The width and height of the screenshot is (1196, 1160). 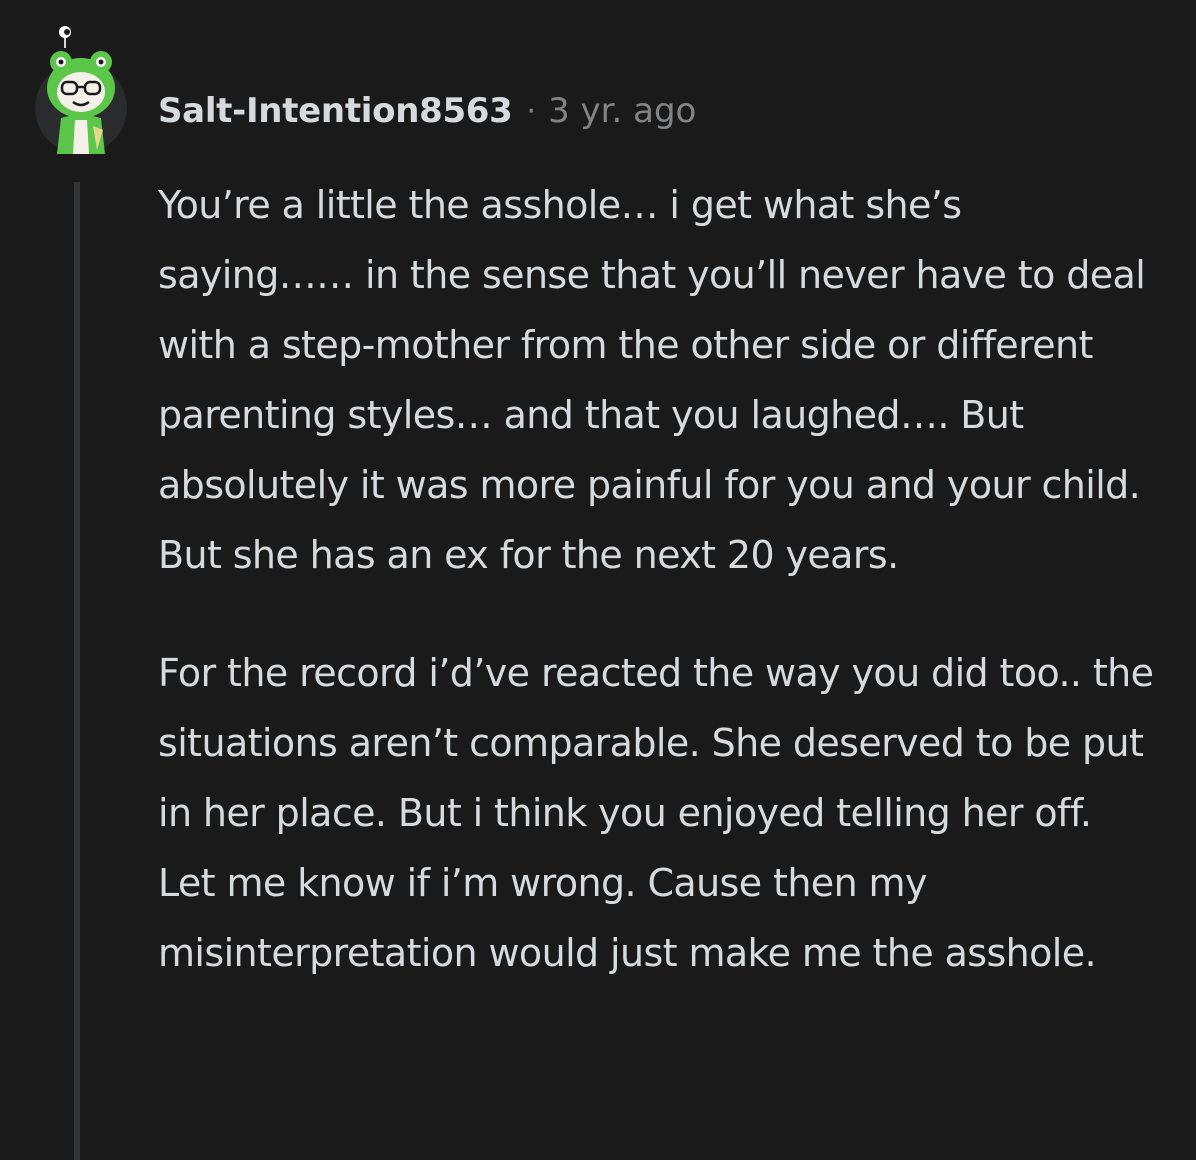 I want to click on avatar, so click(x=81, y=90).